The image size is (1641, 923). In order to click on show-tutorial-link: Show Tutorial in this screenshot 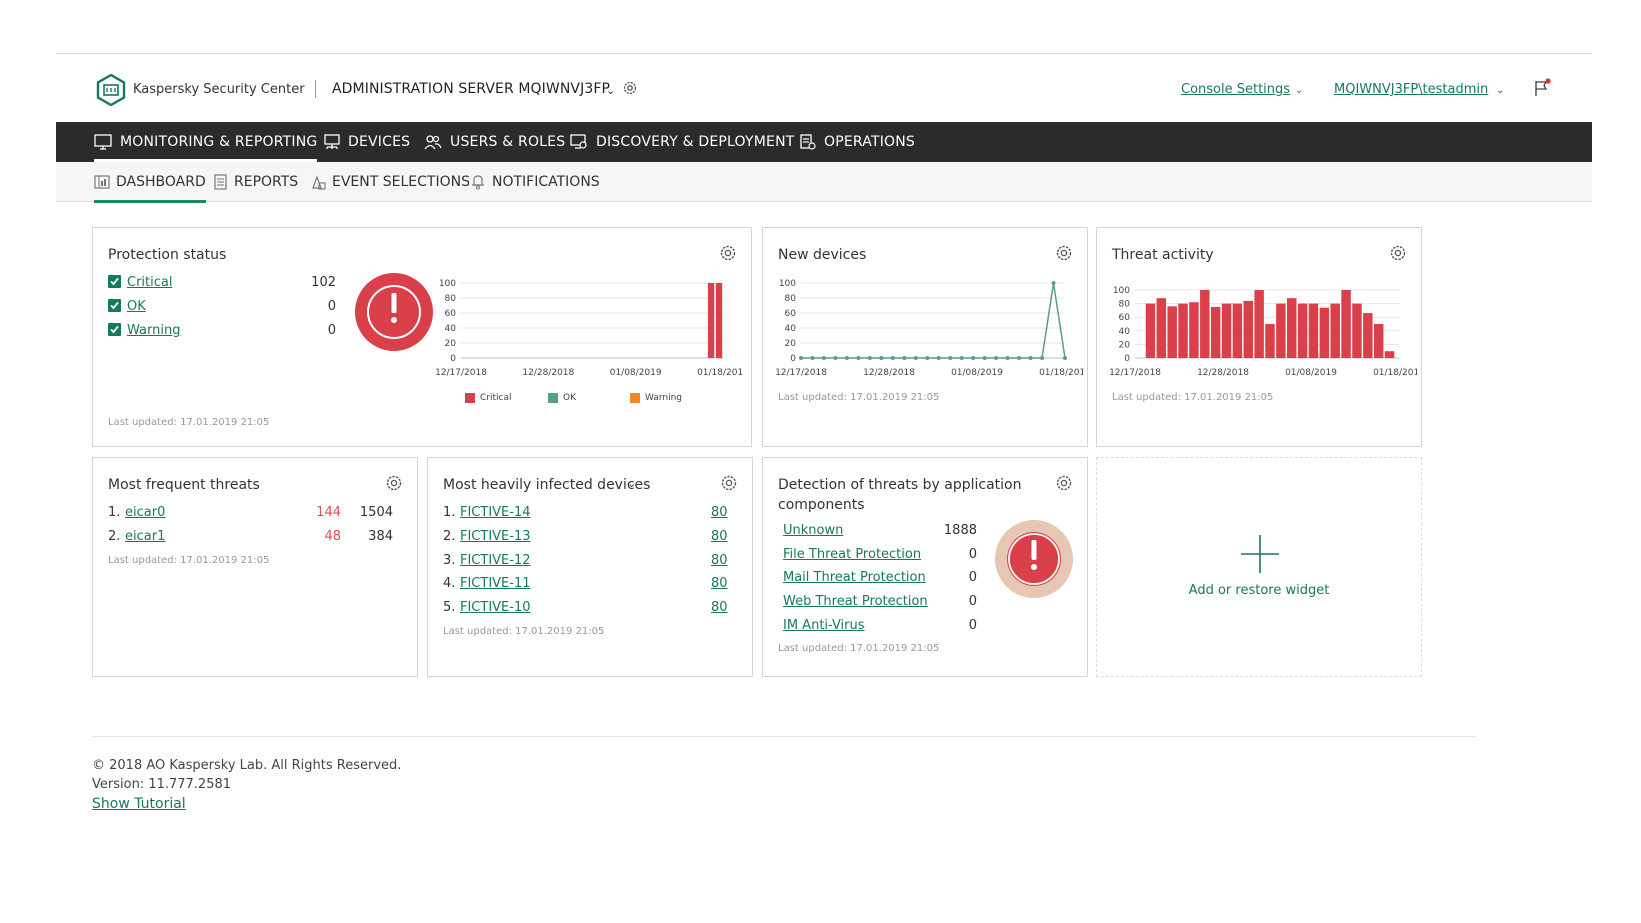, I will do `click(139, 804)`.